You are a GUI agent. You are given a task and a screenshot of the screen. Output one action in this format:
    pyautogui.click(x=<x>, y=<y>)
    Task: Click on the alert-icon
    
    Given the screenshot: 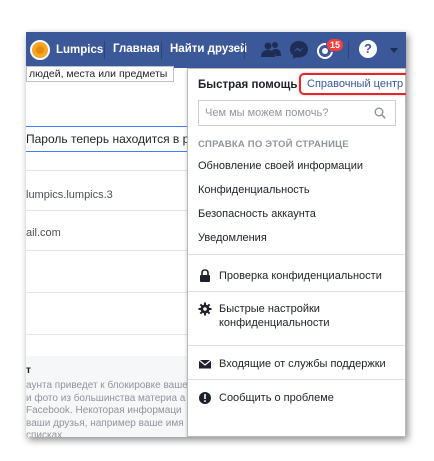 What is the action you would take?
    pyautogui.click(x=205, y=398)
    